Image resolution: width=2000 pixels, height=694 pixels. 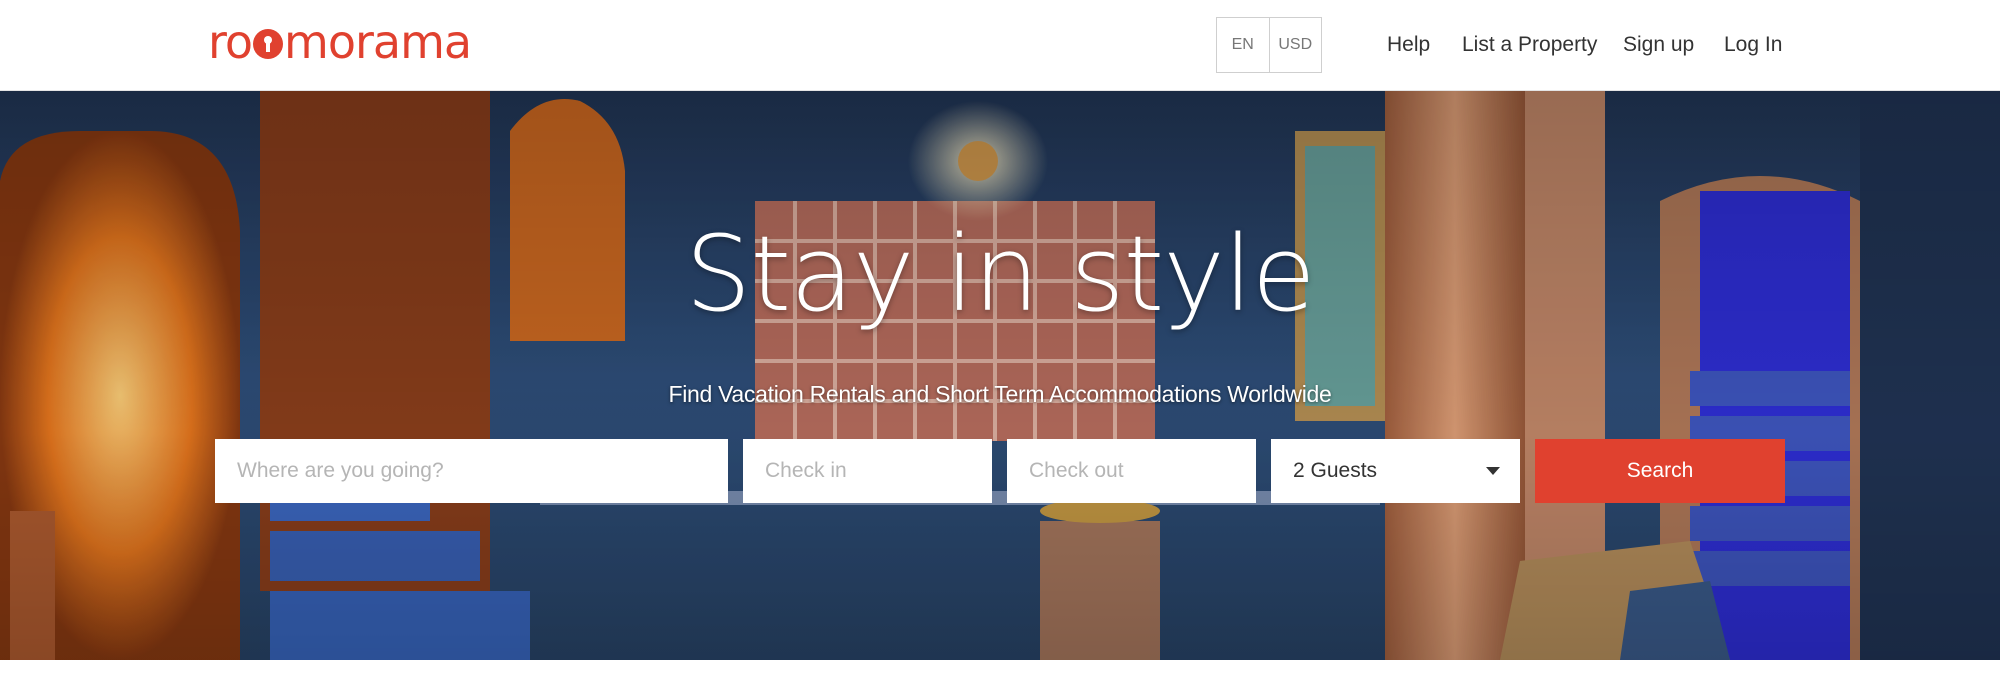 I want to click on list-property-link: List a Property, so click(x=1529, y=45).